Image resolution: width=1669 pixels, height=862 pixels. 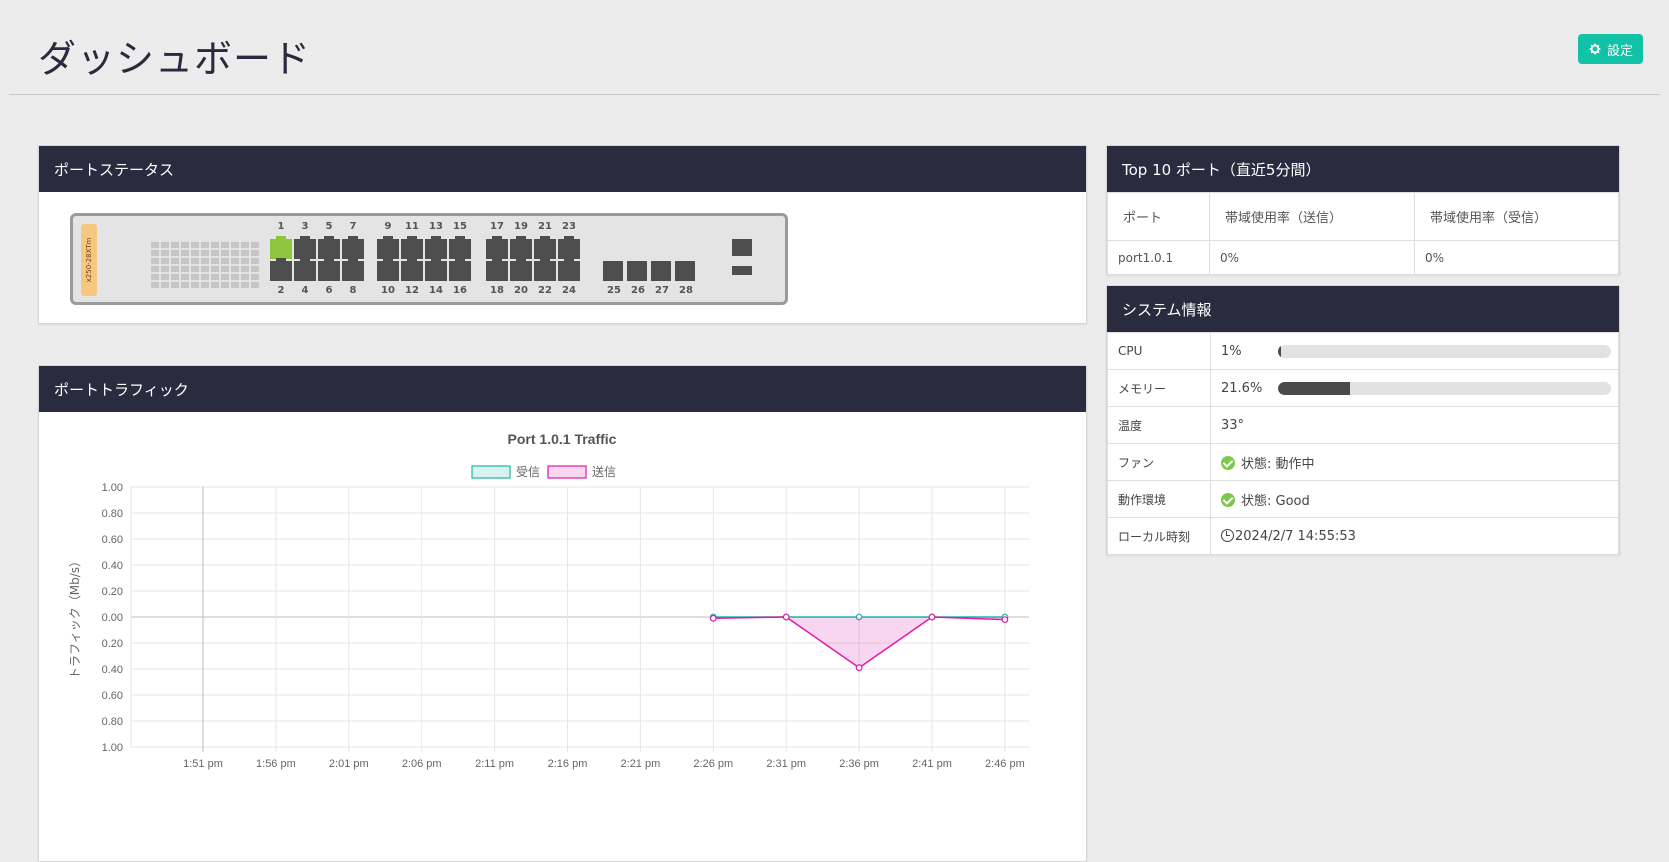 What do you see at coordinates (75, 617) in the screenshot?
I see `y-axis-label: トラフィック（Mb/s）` at bounding box center [75, 617].